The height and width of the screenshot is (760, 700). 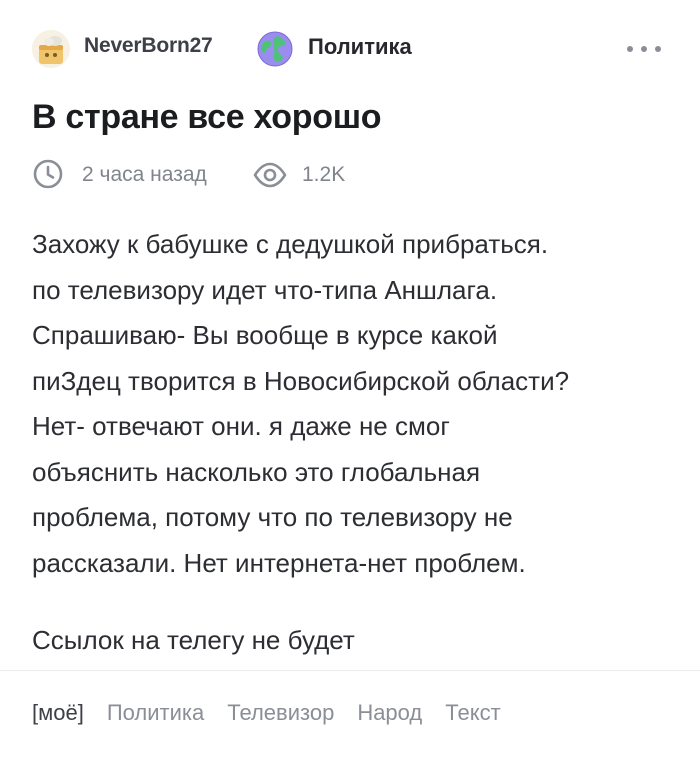 I want to click on post-paragraph: Захожу к бабушке с дедушкой прибраться., so click(x=290, y=244).